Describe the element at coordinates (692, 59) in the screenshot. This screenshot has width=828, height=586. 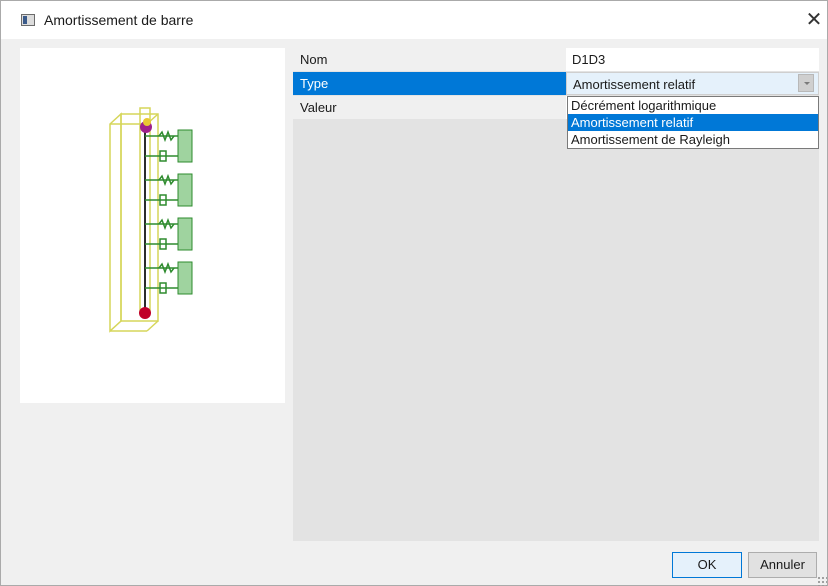
I see `name-field: D1D3` at that location.